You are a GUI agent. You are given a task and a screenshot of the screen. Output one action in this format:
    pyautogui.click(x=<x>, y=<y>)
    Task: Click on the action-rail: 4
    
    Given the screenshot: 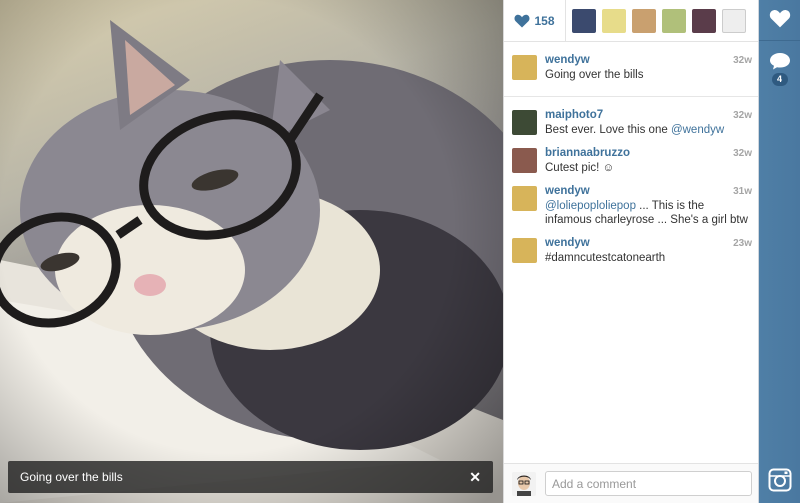 What is the action you would take?
    pyautogui.click(x=779, y=251)
    